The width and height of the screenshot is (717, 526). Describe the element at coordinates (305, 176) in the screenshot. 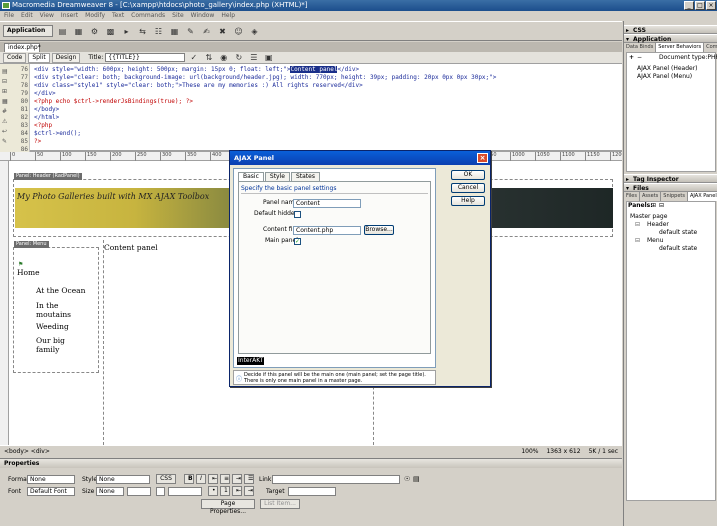

I see `tab-states: States` at that location.